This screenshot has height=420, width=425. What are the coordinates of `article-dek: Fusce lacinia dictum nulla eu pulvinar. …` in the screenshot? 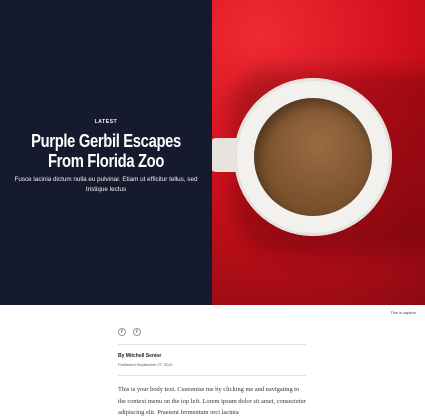 It's located at (106, 184).